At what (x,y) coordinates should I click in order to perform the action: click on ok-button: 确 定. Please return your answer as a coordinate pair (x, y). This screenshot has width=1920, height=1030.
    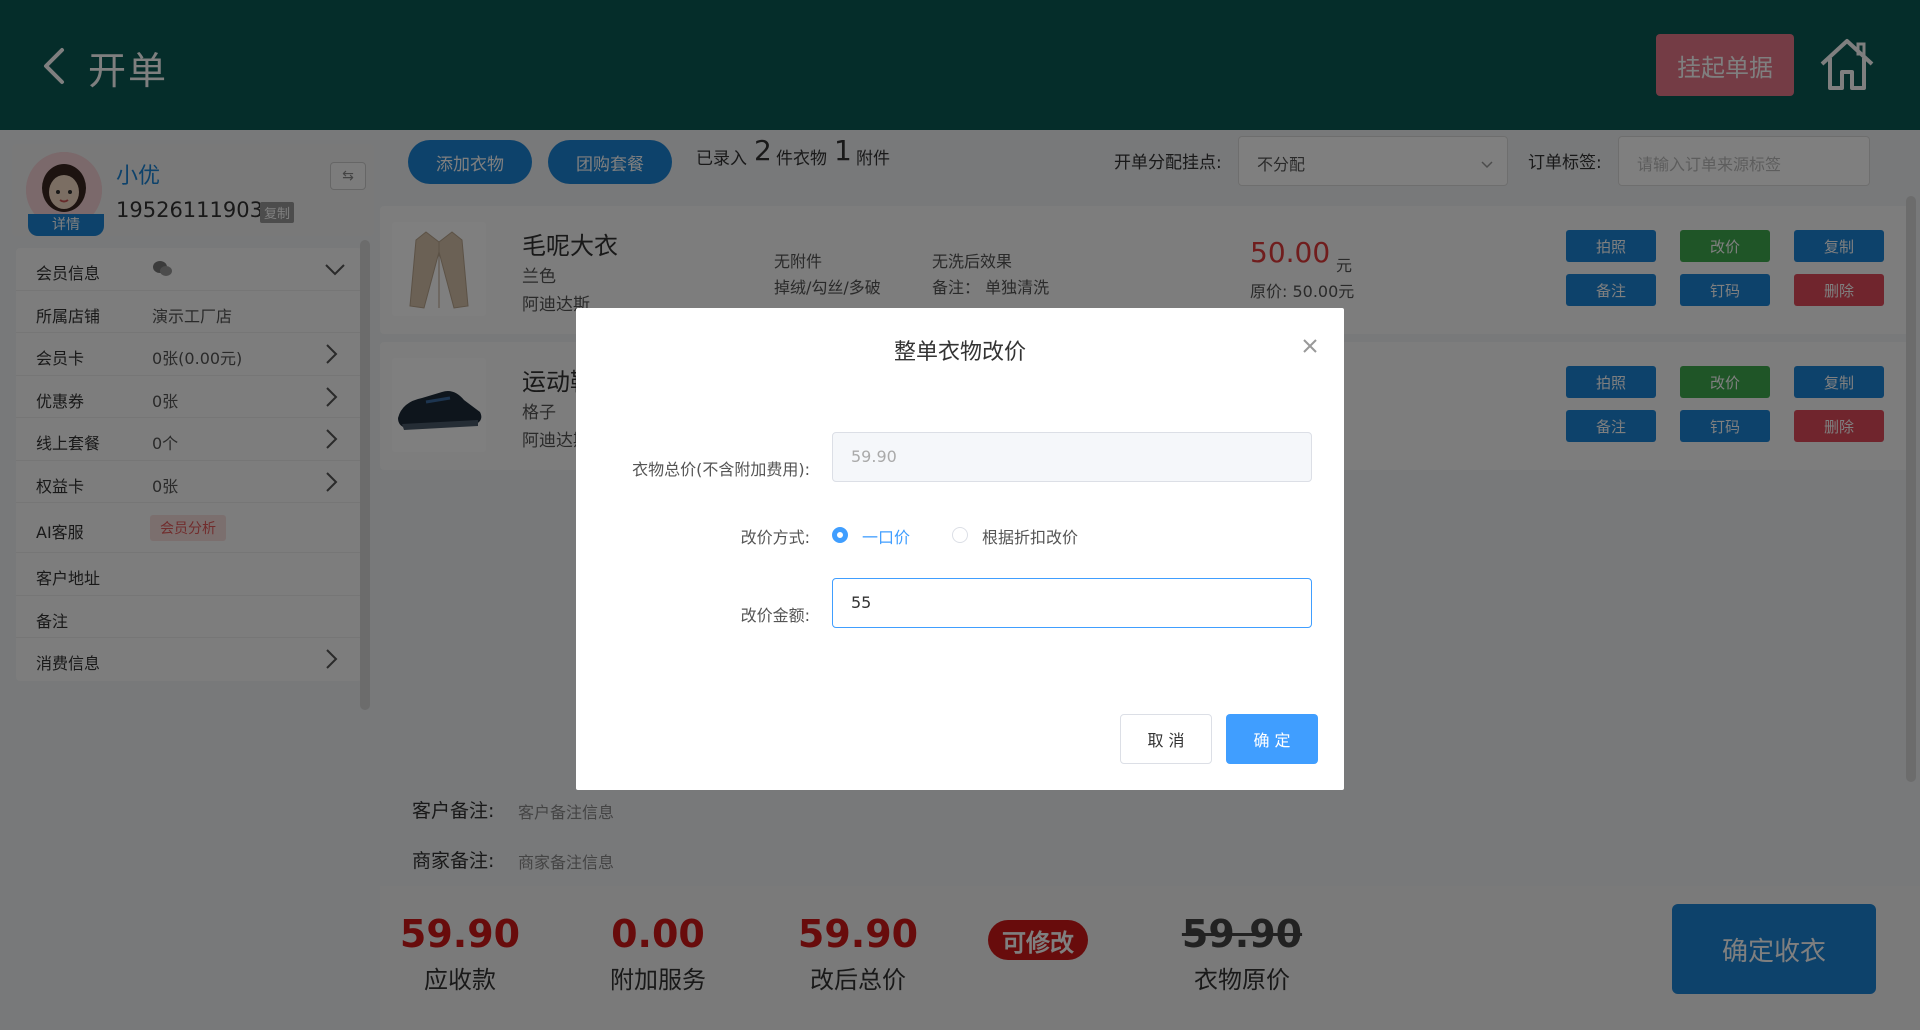
    Looking at the image, I should click on (1272, 739).